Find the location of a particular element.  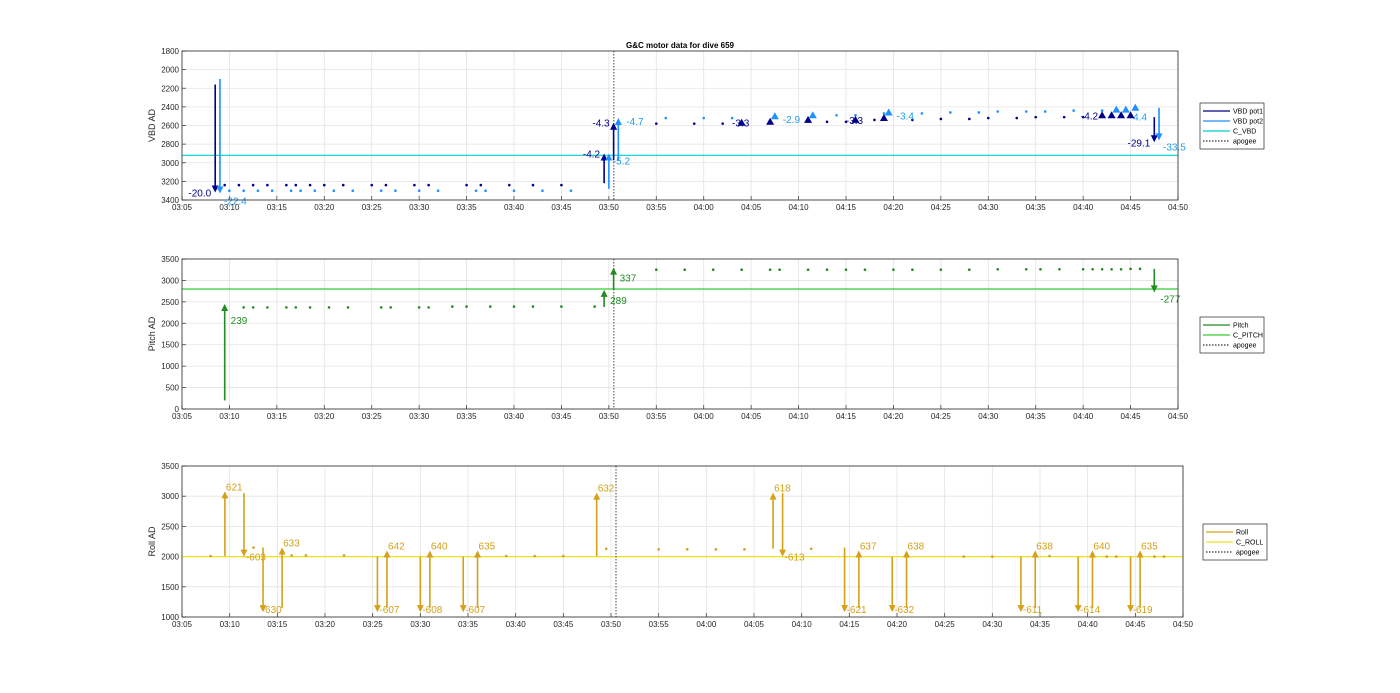

value-label: -3.4 is located at coordinates (906, 116).